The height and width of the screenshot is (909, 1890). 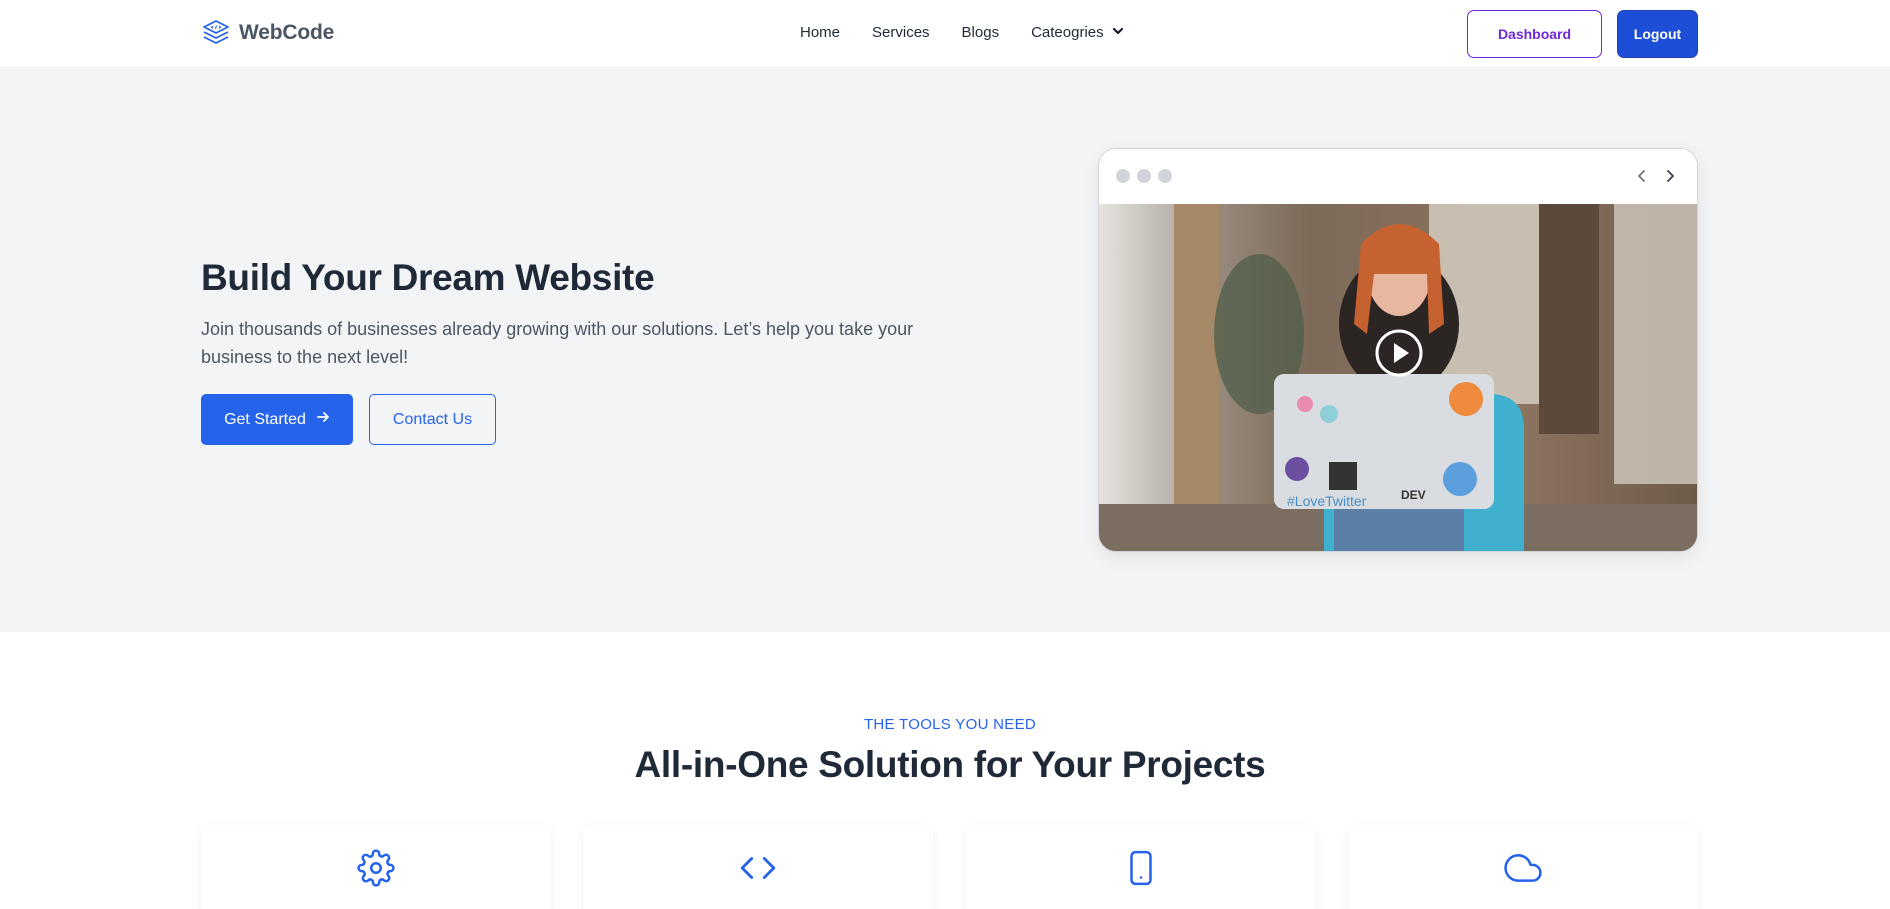 I want to click on layers-code-icon, so click(x=216, y=33).